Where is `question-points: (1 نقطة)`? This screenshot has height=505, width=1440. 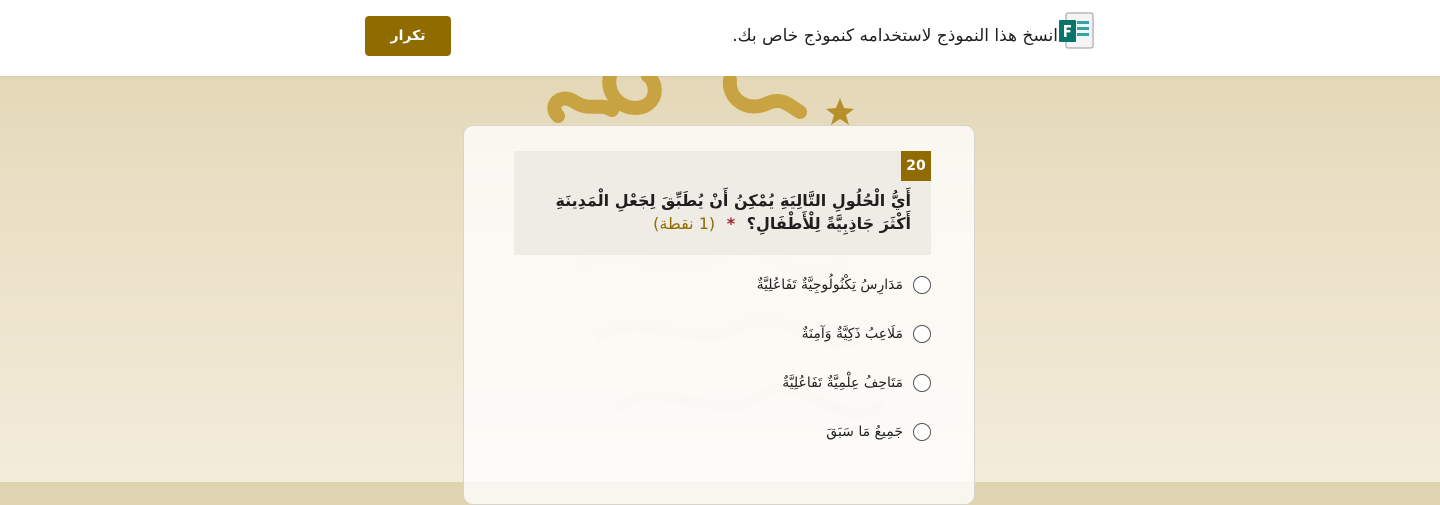 question-points: (1 نقطة) is located at coordinates (684, 223).